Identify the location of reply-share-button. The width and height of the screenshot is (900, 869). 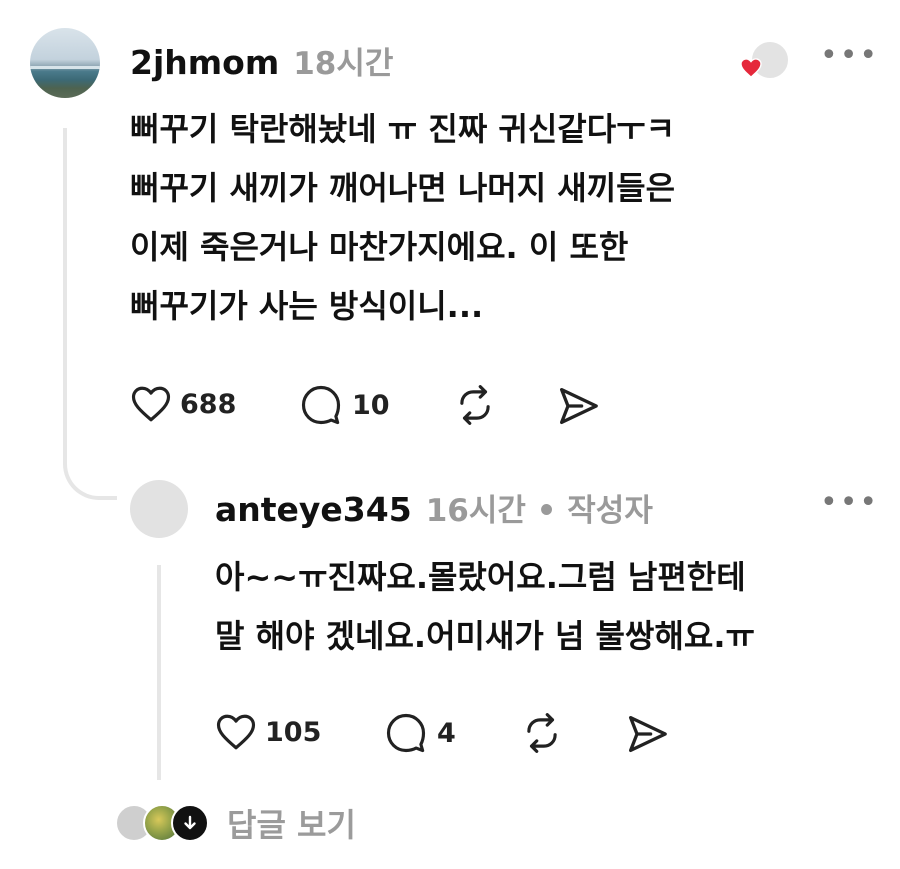
(647, 736).